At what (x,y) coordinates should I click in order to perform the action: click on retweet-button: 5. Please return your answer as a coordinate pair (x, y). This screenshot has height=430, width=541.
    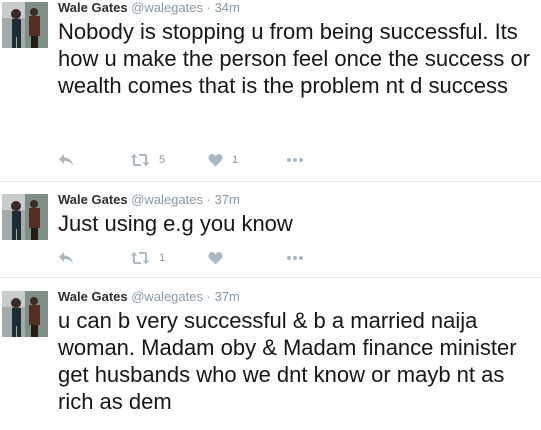
    Looking at the image, I should click on (147, 160).